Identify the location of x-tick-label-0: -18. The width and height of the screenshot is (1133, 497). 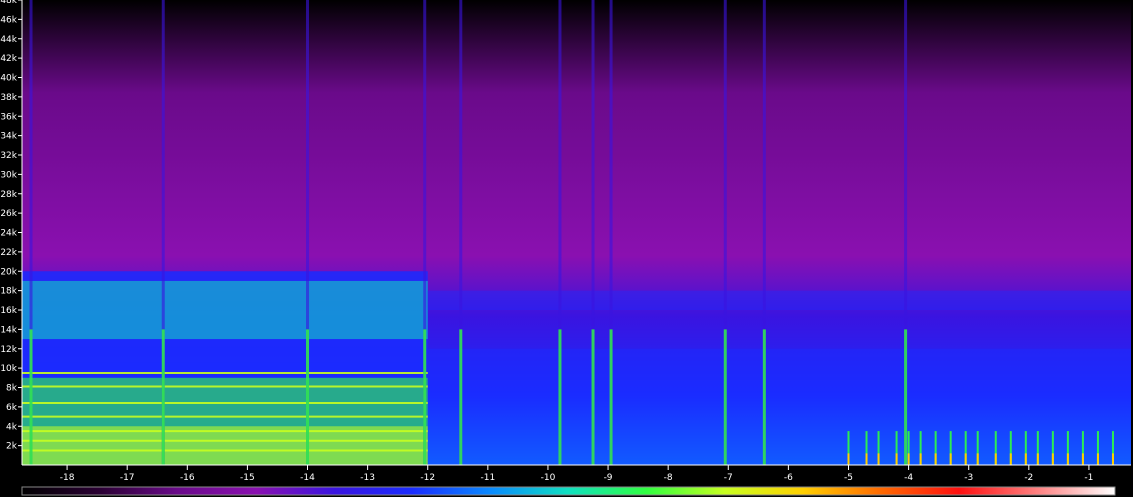
(67, 478).